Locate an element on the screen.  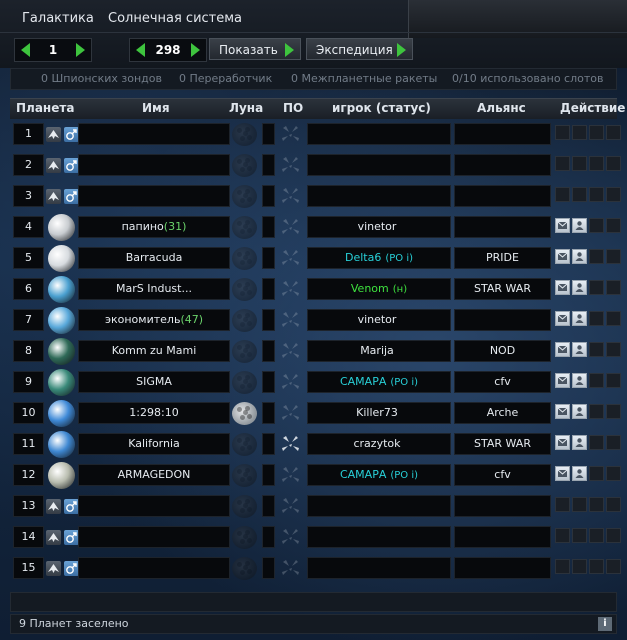
player-name: Marija is located at coordinates (379, 351).